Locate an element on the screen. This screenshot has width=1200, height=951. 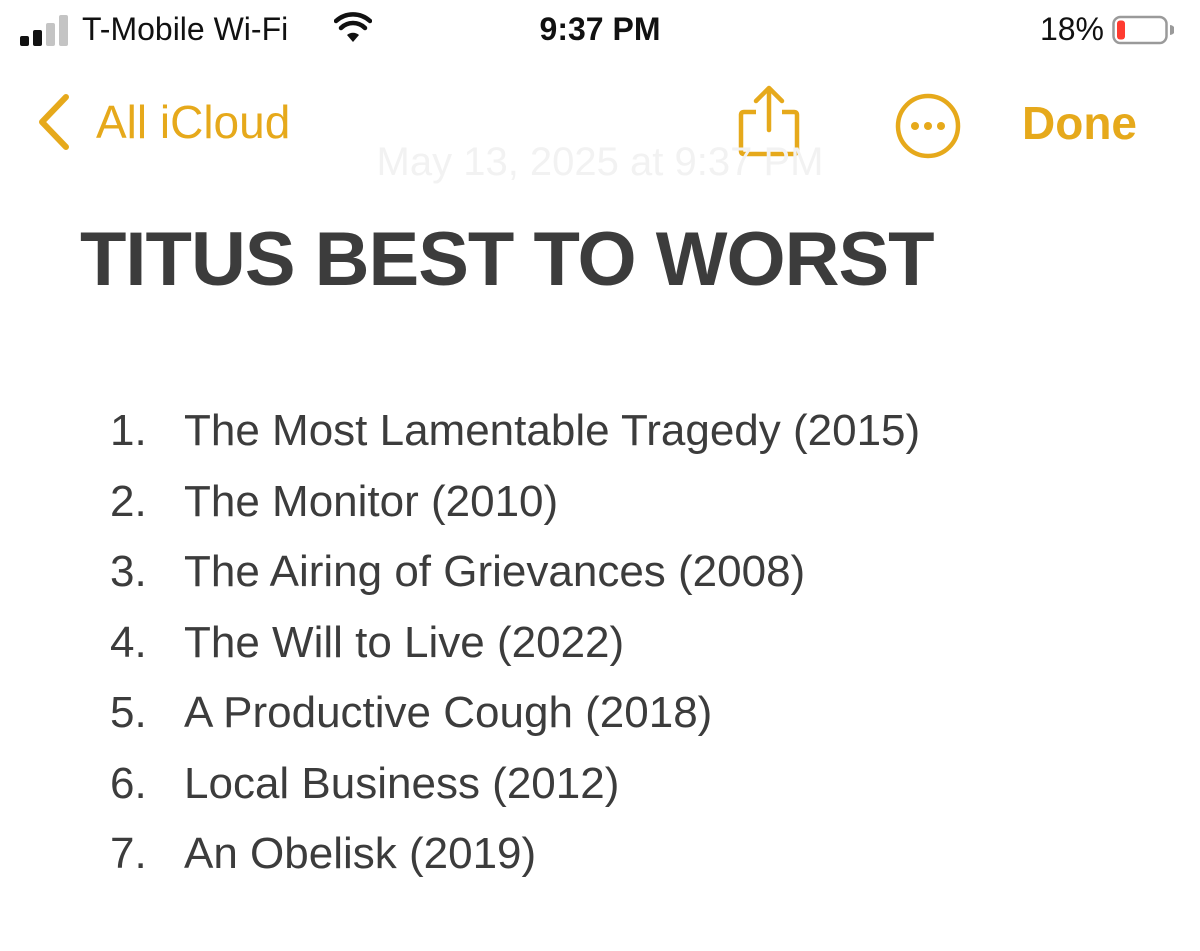
list-item-text: The Airing of Grievances (2008) is located at coordinates (495, 572).